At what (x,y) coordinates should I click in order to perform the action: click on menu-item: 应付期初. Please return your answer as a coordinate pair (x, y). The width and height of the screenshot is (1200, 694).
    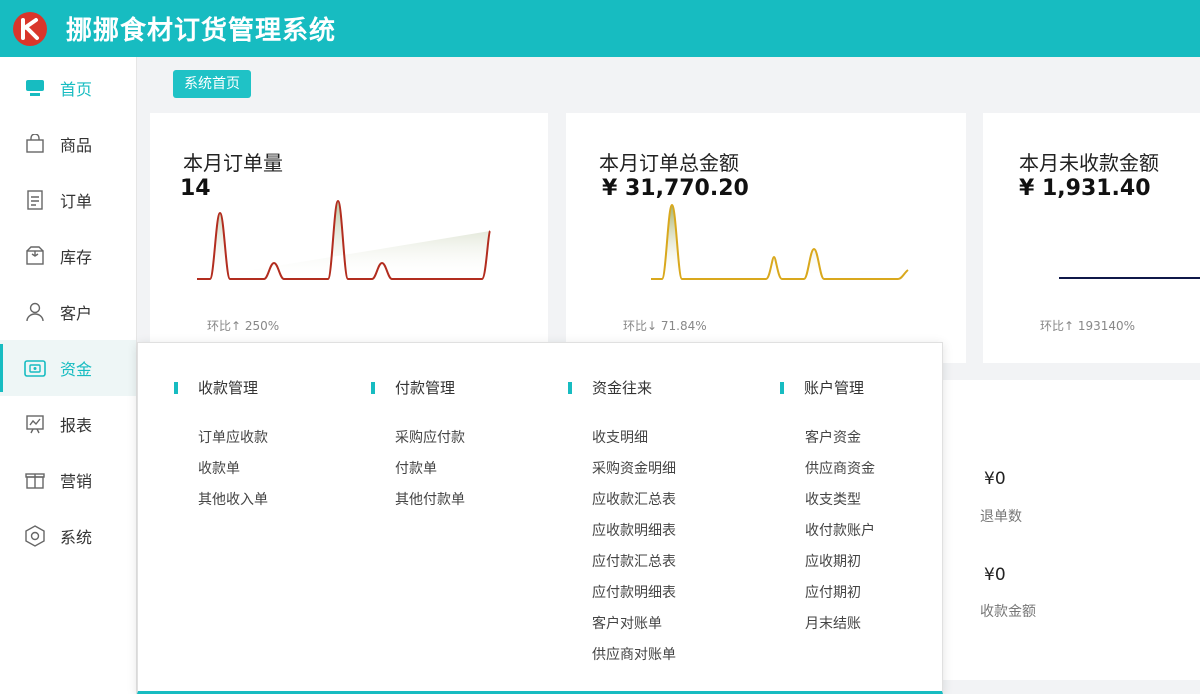
    Looking at the image, I should click on (833, 592).